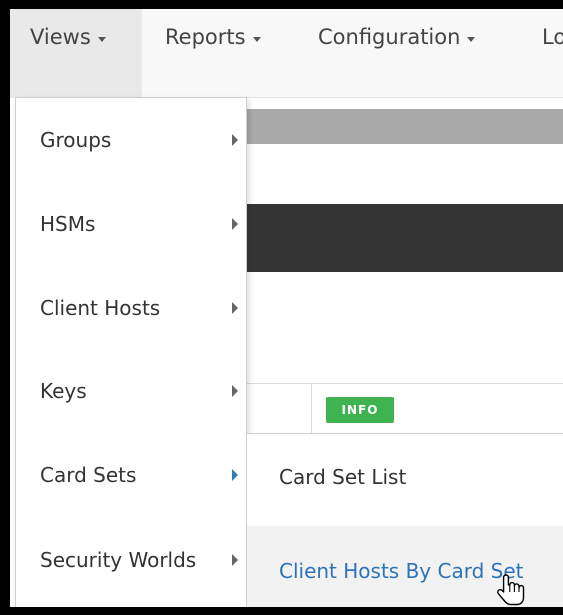 The image size is (563, 615). I want to click on menu-item-card-sets: Card Sets, so click(131, 475).